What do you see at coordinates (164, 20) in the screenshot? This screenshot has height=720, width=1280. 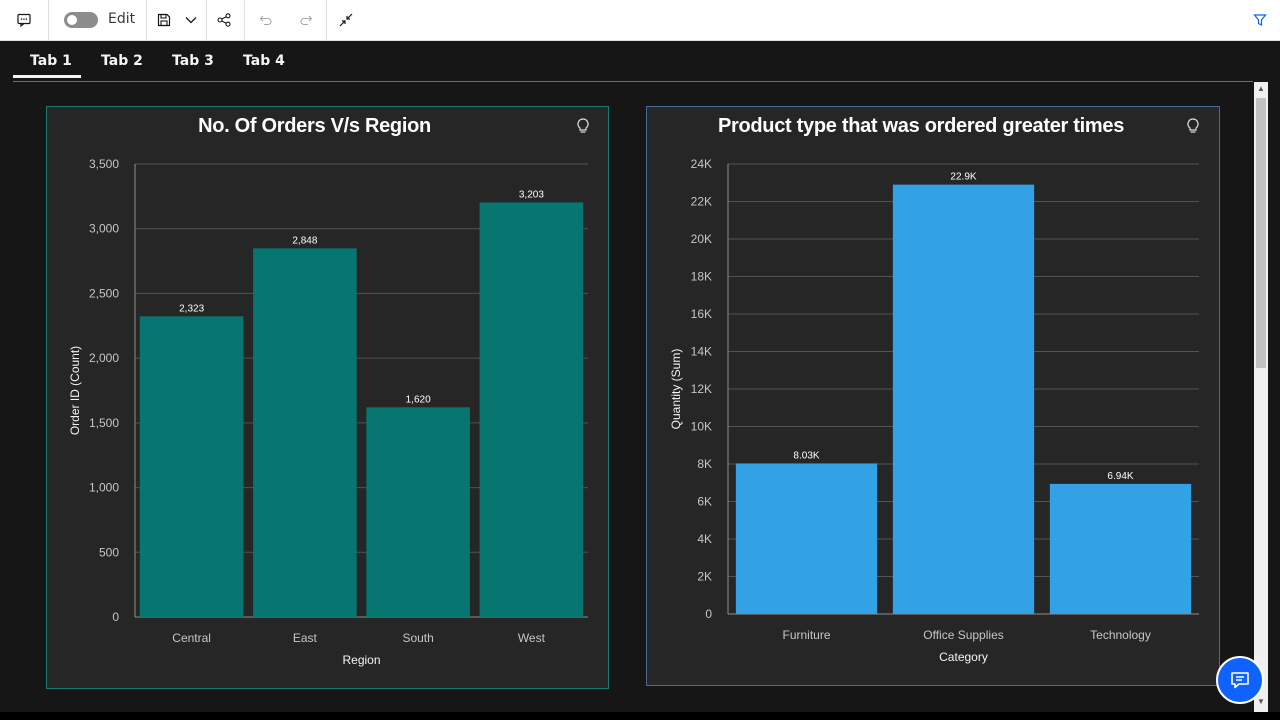 I see `save-icon` at bounding box center [164, 20].